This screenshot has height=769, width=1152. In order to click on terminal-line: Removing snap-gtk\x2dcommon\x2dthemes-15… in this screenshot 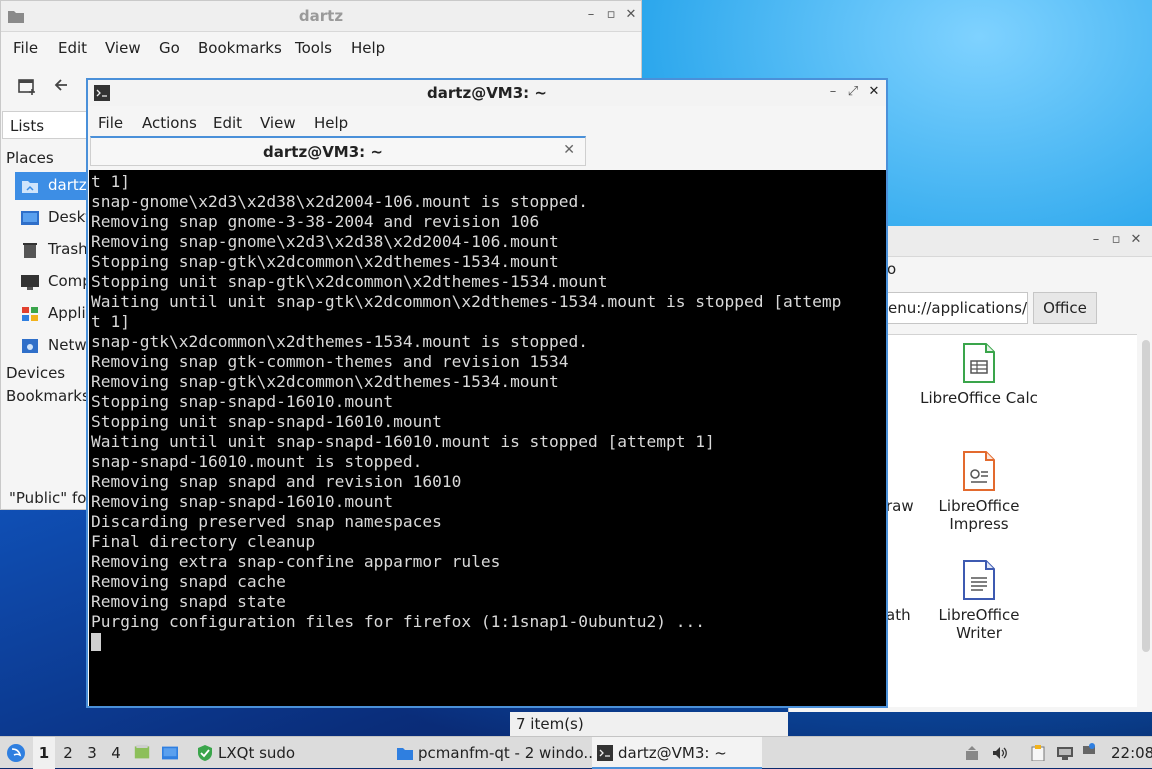, I will do `click(325, 381)`.